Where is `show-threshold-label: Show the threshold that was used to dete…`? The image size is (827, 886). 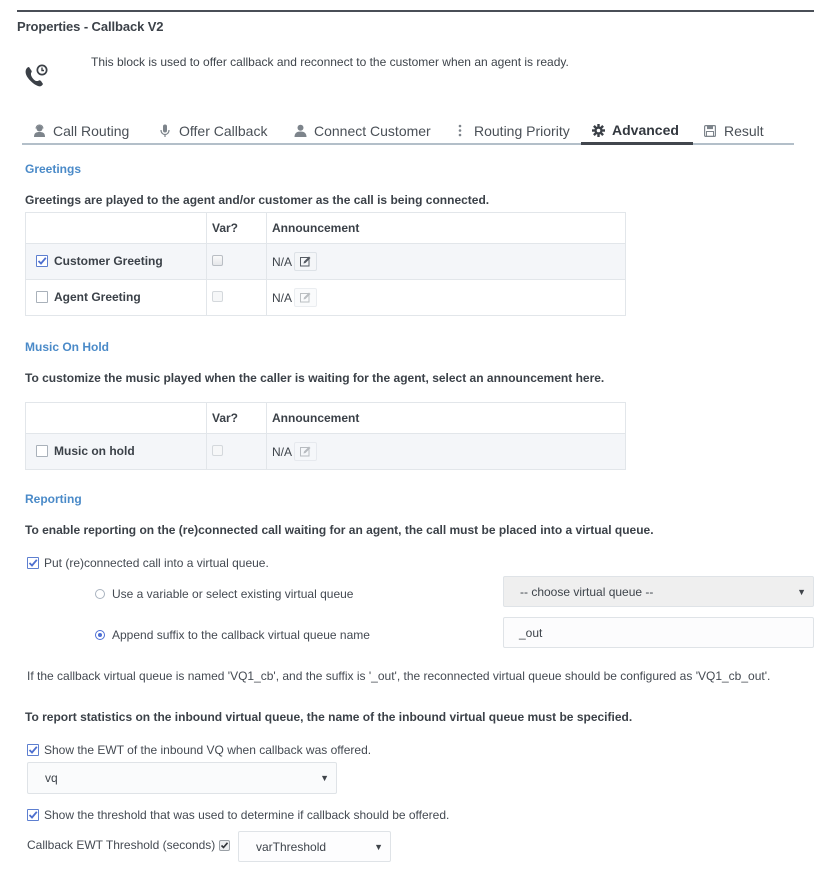
show-threshold-label: Show the threshold that was used to dete… is located at coordinates (247, 815).